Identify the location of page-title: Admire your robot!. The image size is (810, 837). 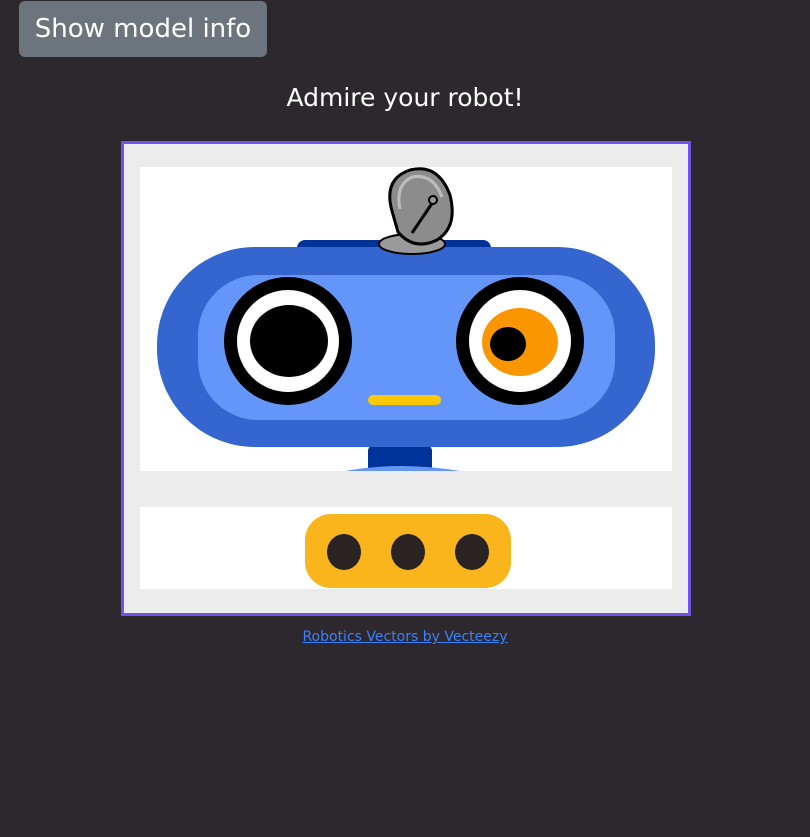
(405, 97).